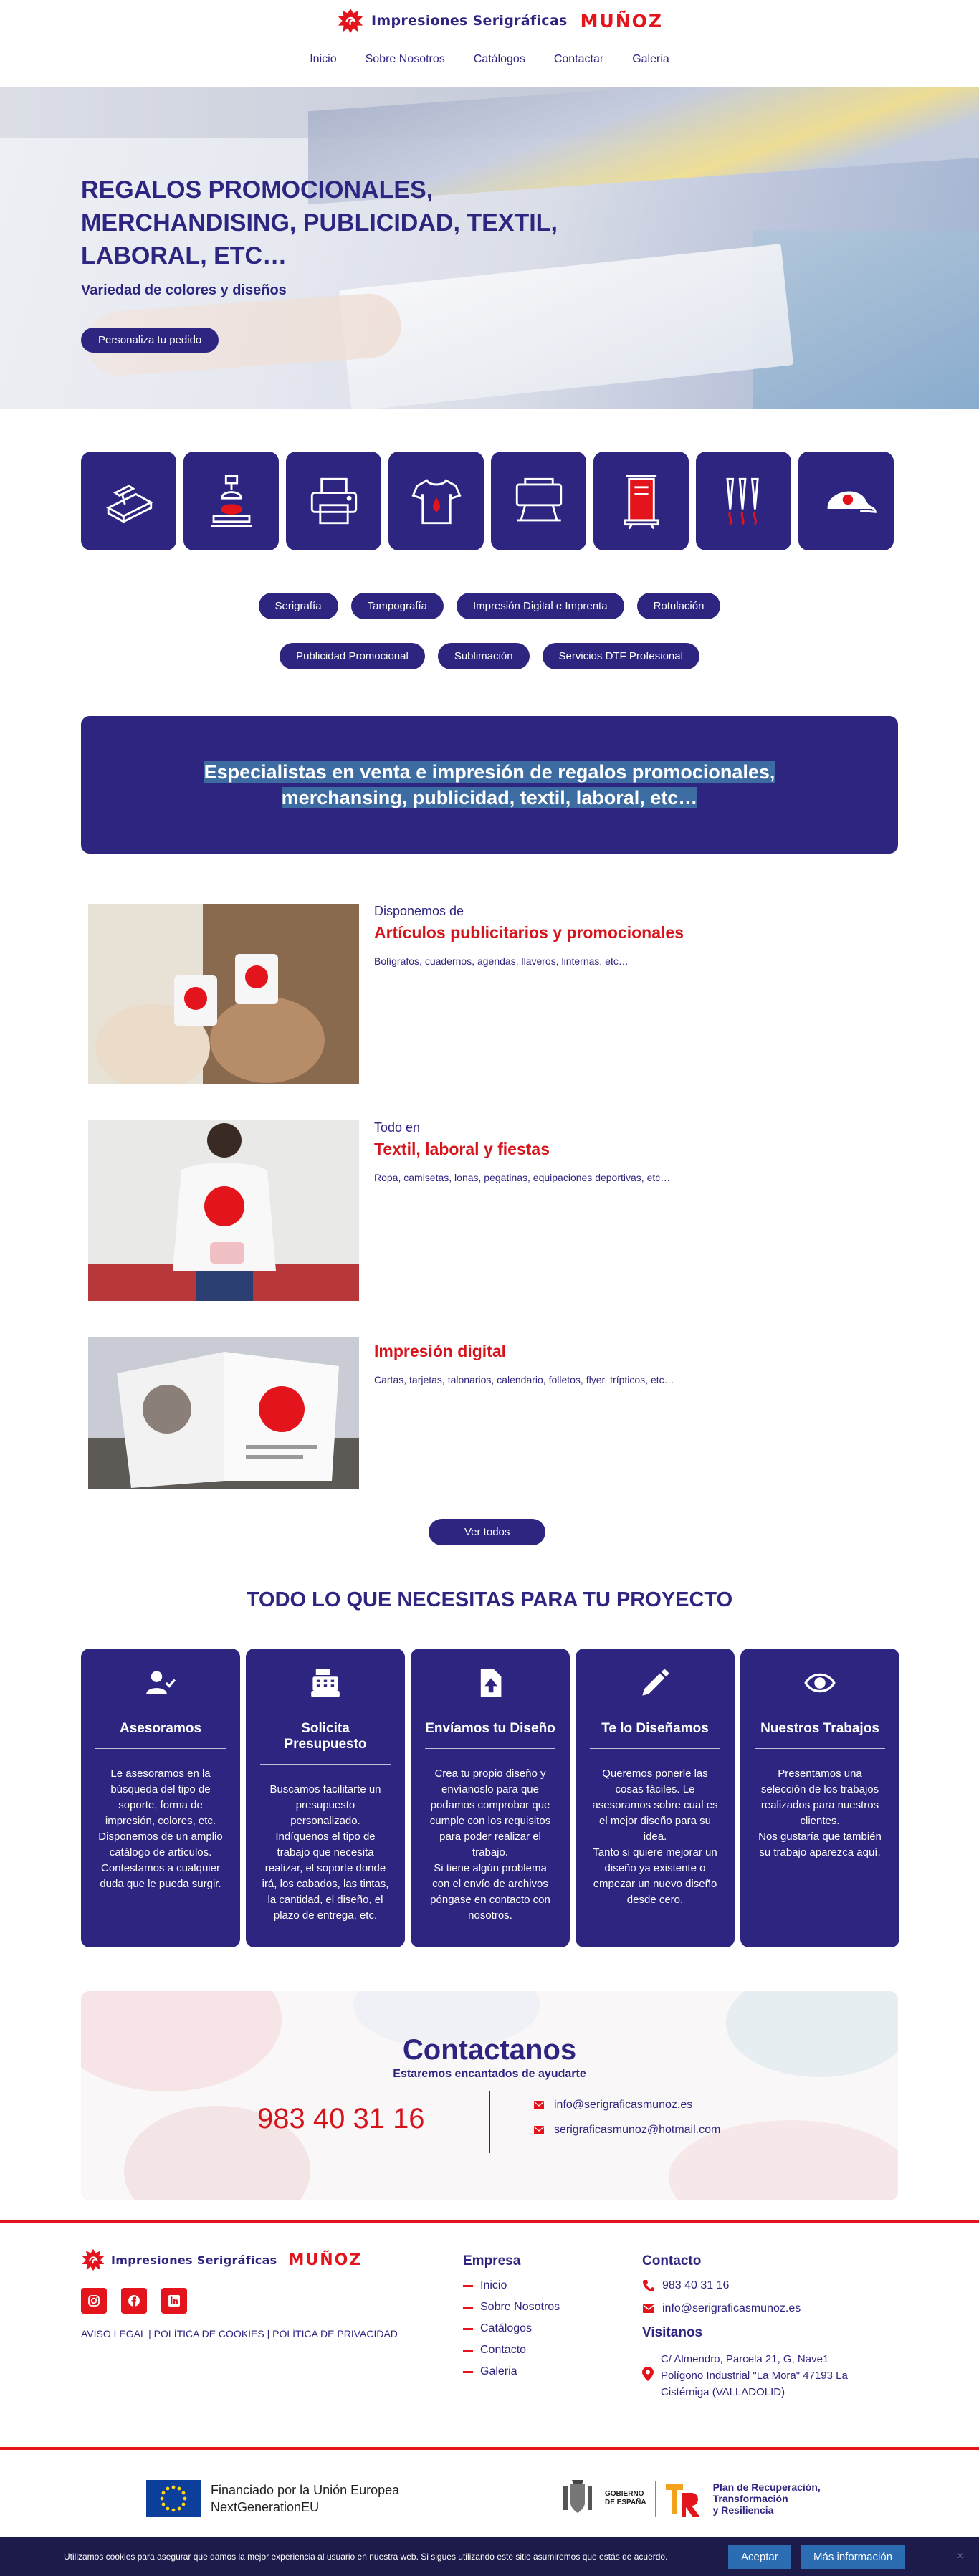 The width and height of the screenshot is (979, 2576). Describe the element at coordinates (397, 606) in the screenshot. I see `pill-tampografia: Tampografía` at that location.